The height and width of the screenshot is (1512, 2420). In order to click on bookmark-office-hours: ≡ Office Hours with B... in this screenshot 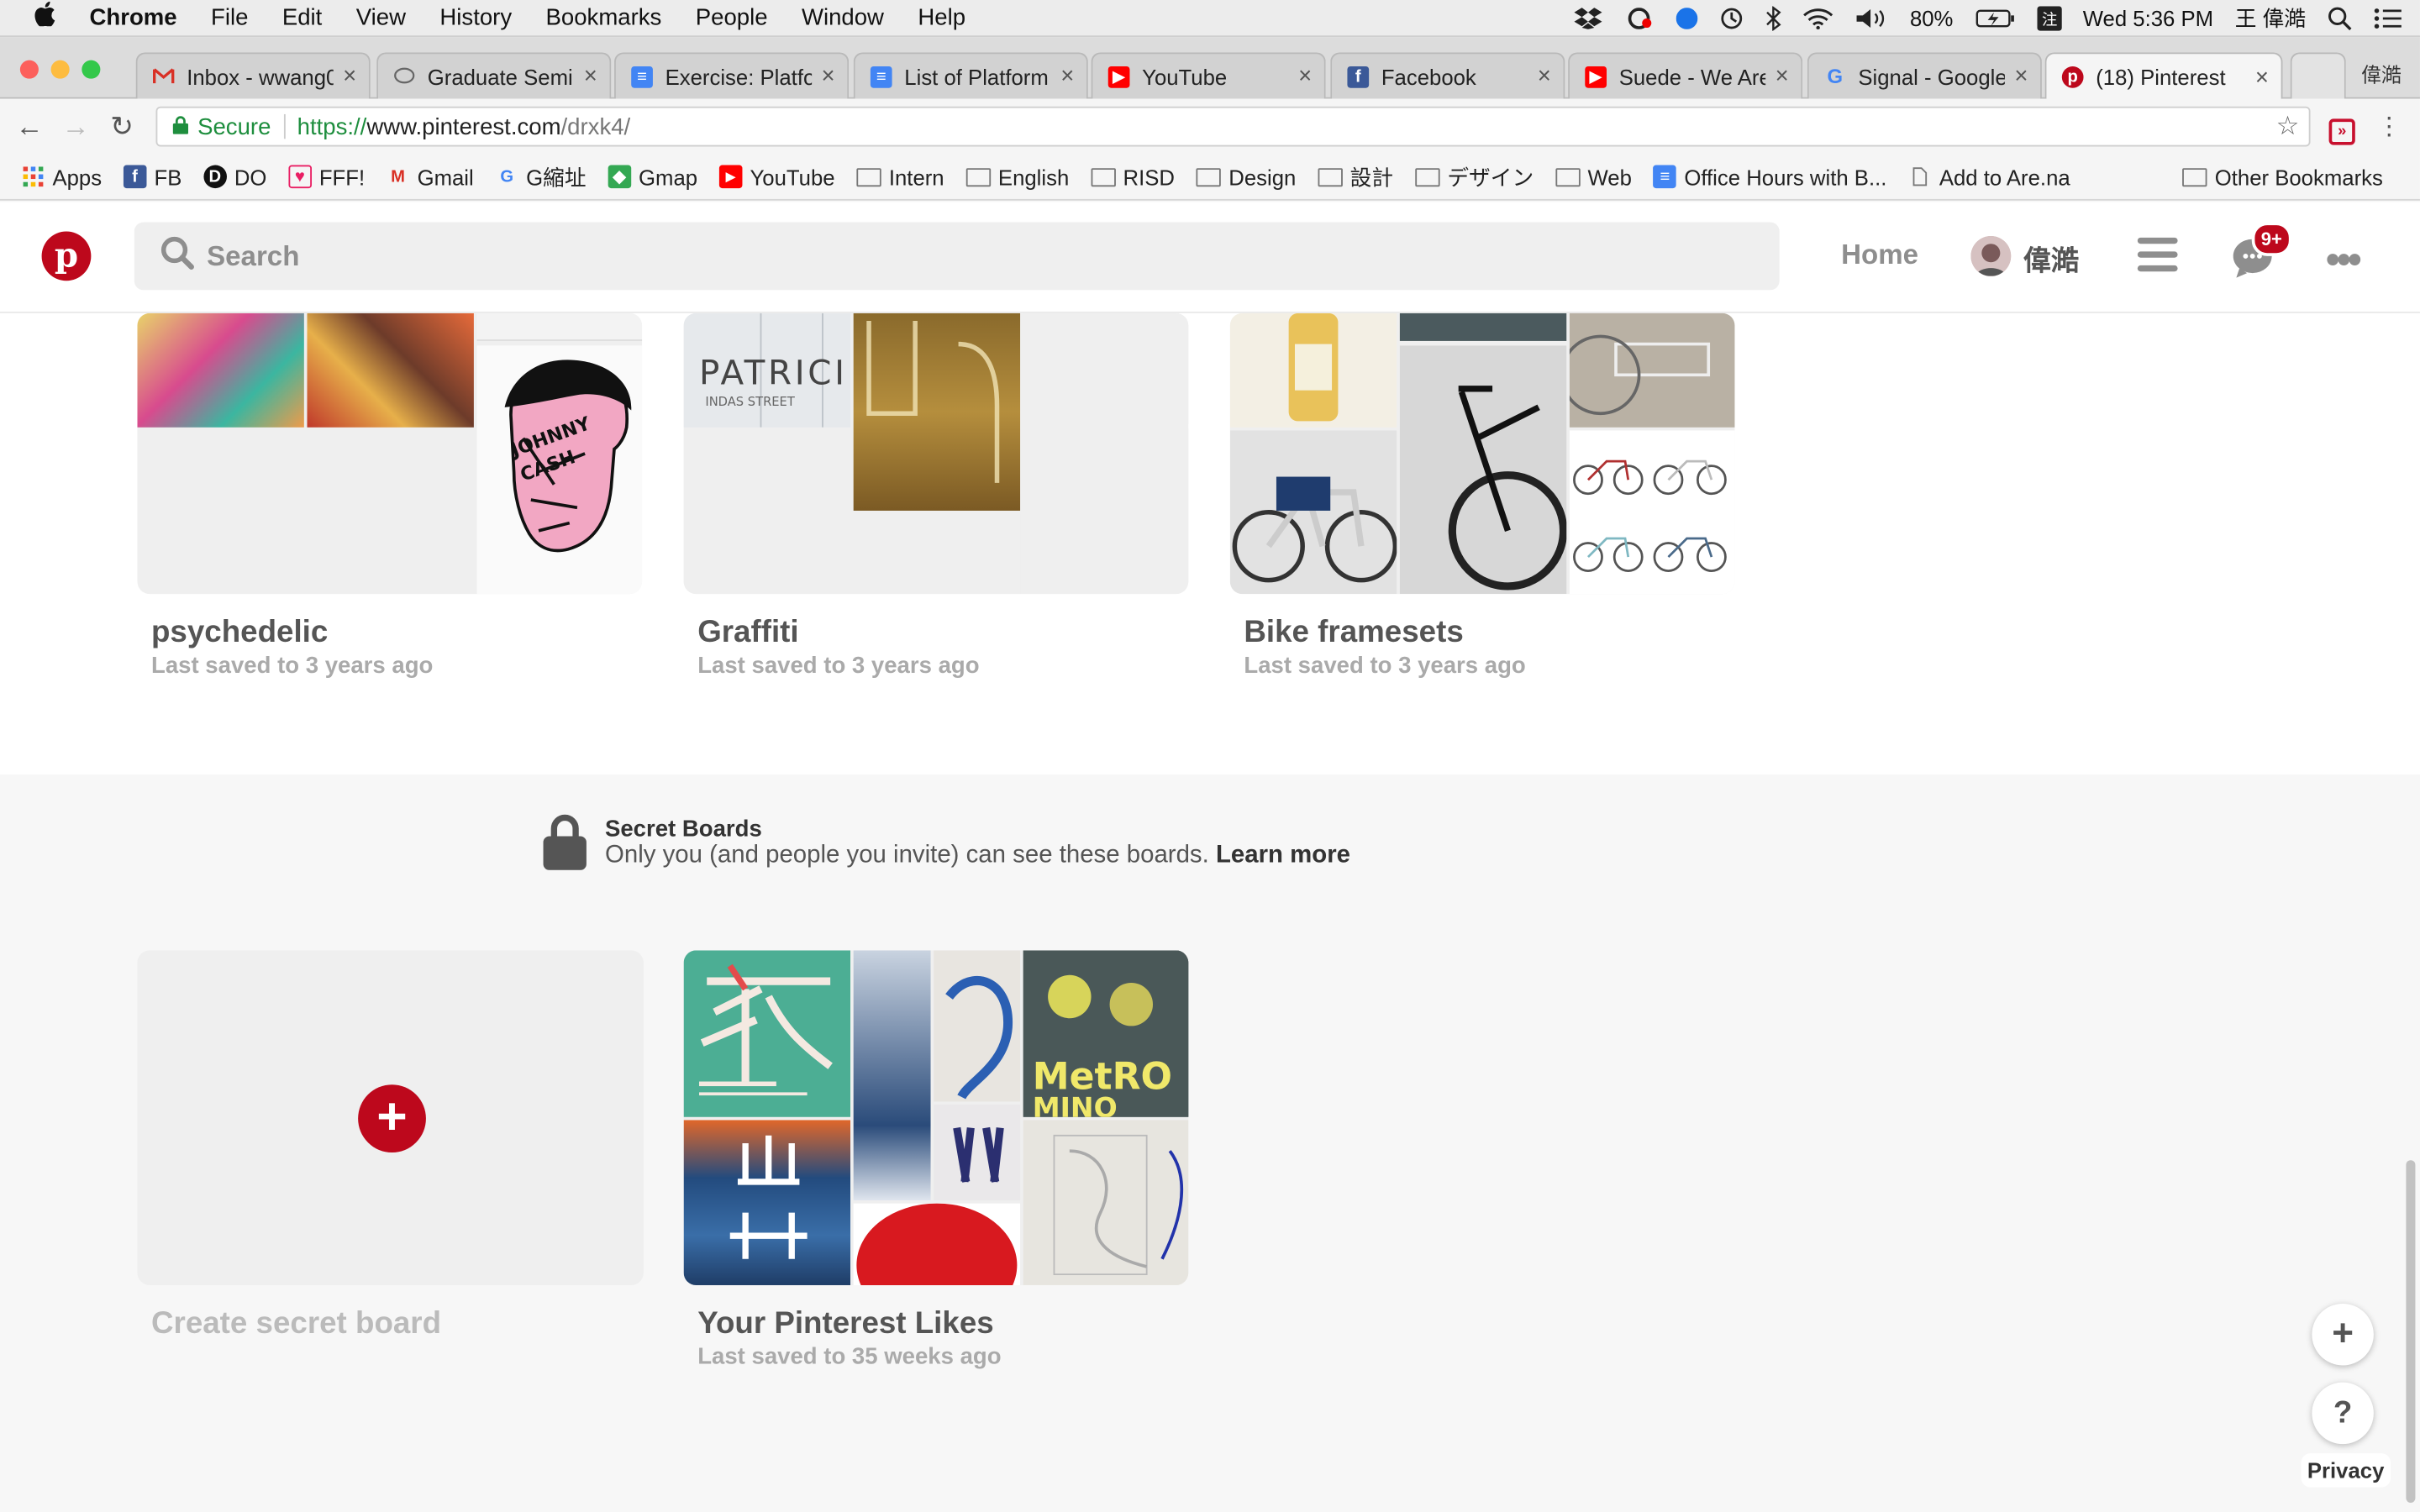, I will do `click(1769, 177)`.